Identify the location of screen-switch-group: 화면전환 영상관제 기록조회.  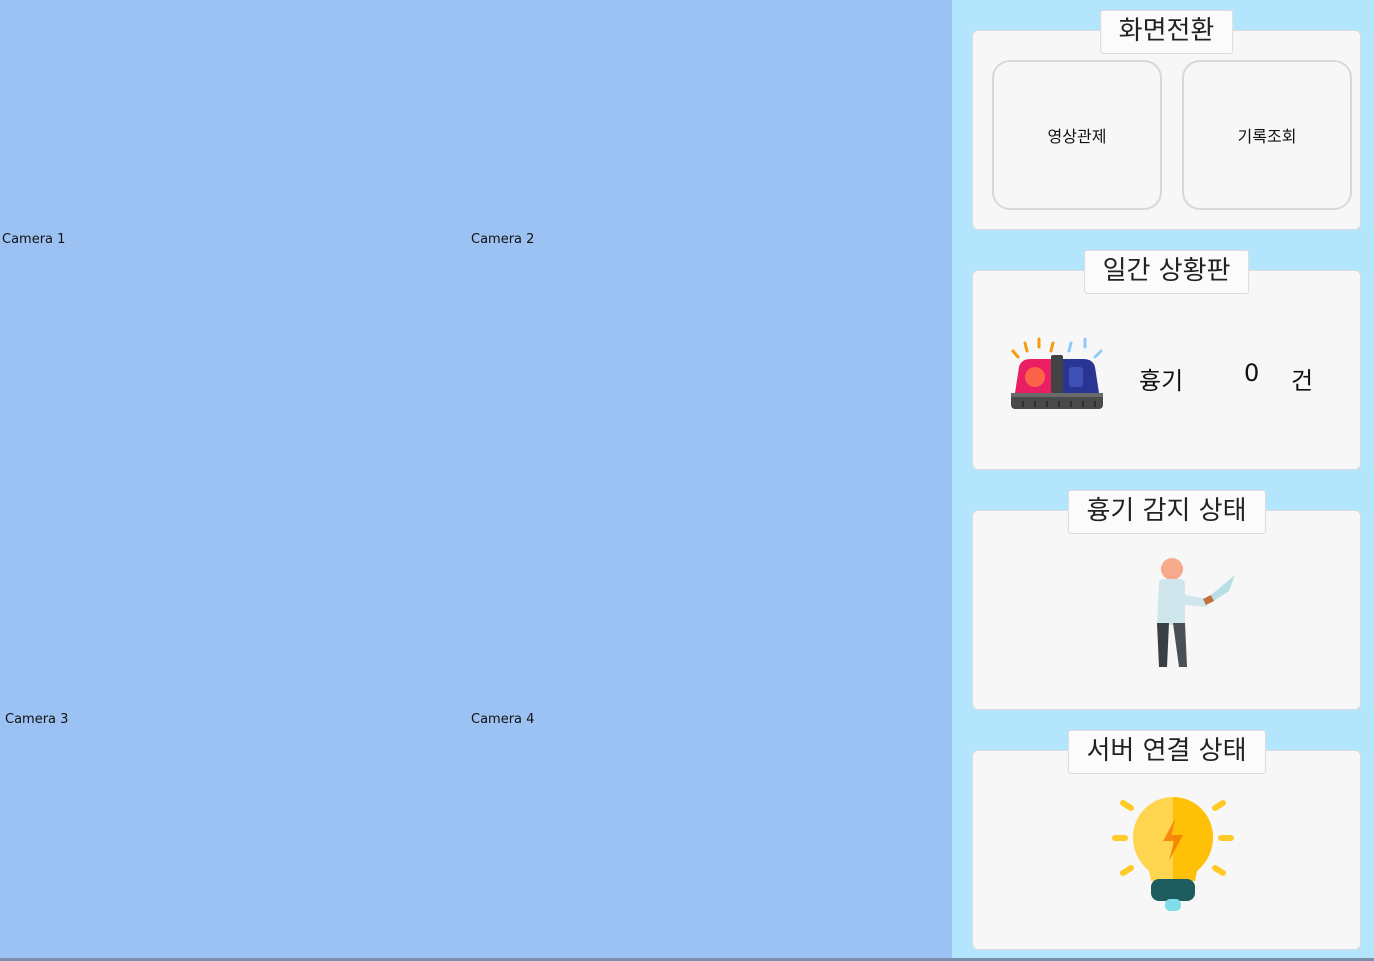
(1166, 120).